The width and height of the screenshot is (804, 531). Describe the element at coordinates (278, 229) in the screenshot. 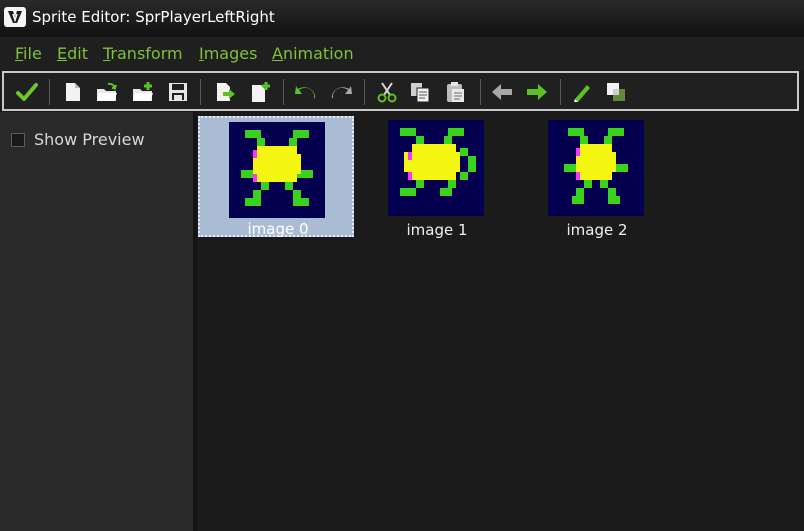

I see `image-label: image 0` at that location.